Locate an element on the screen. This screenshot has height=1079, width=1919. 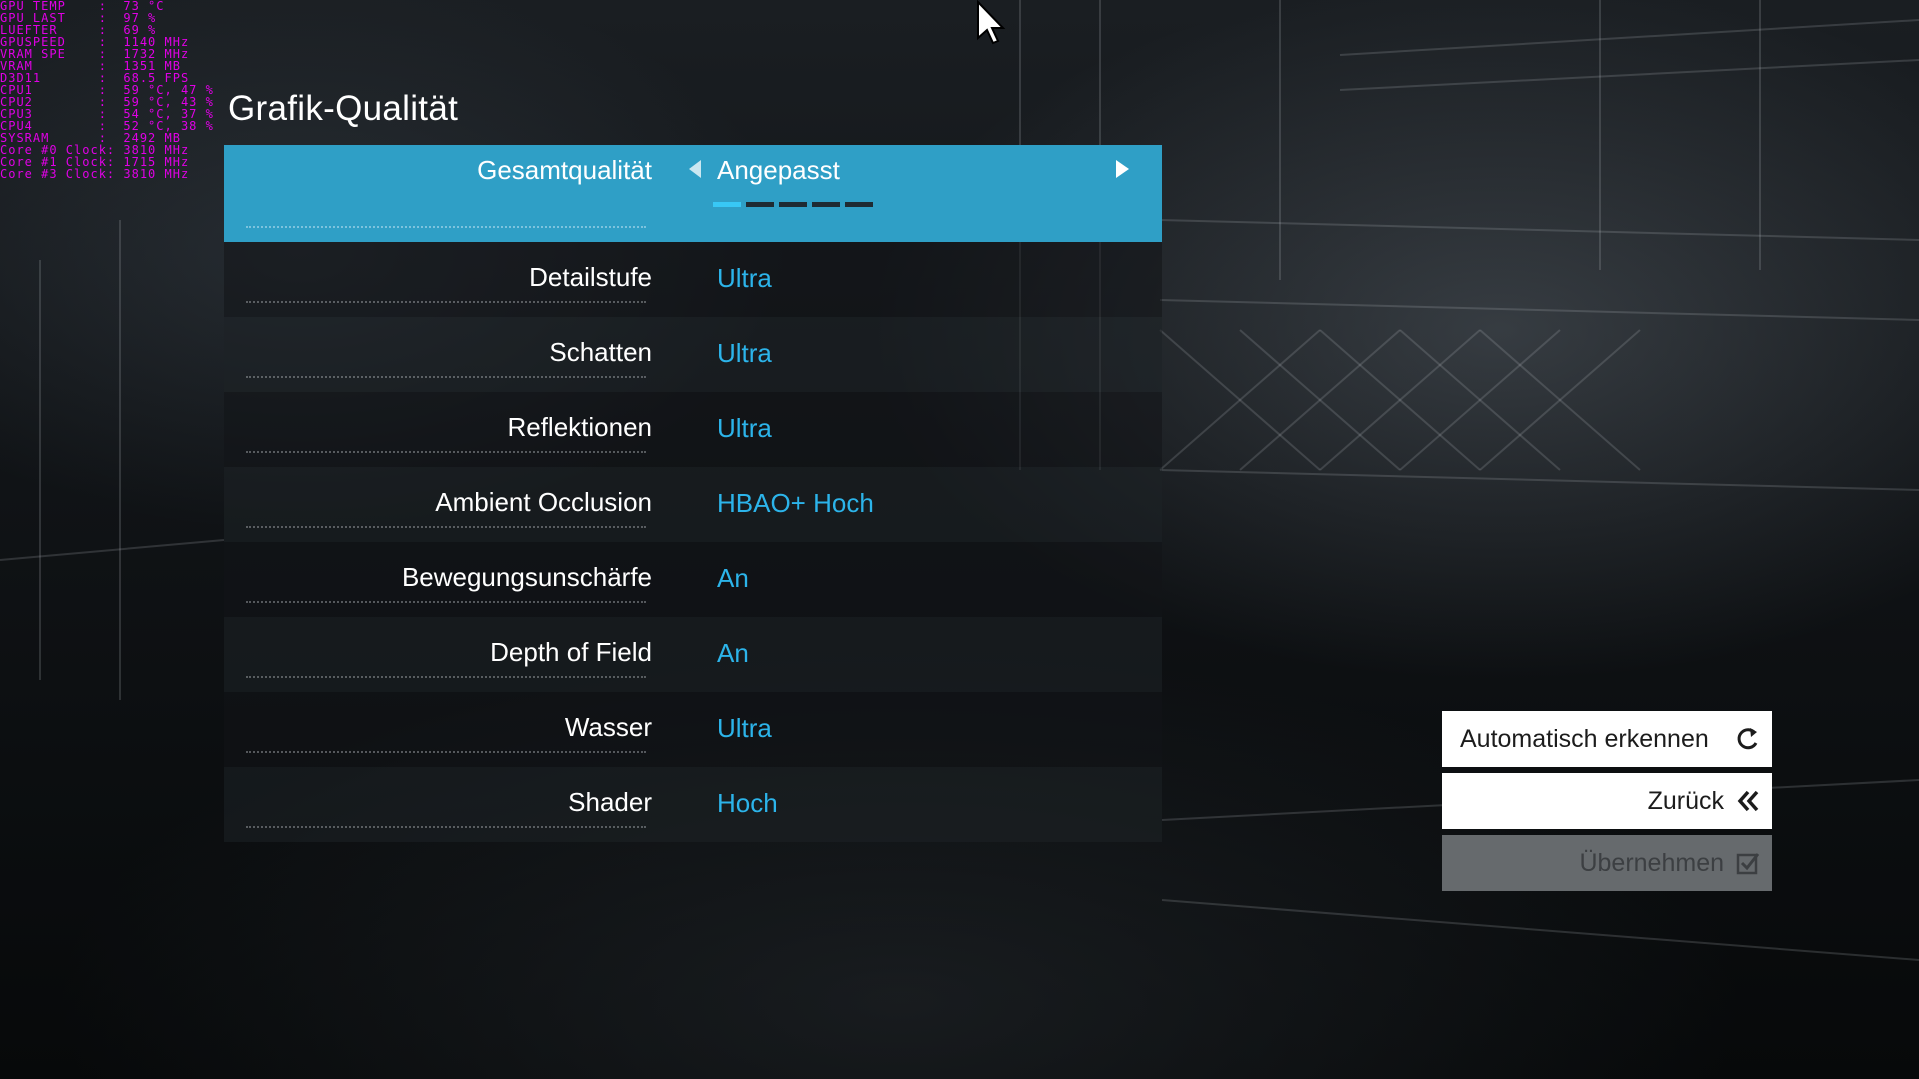
action-buttons: Automatisch erkennen Zurück Übernehmen is located at coordinates (1607, 804).